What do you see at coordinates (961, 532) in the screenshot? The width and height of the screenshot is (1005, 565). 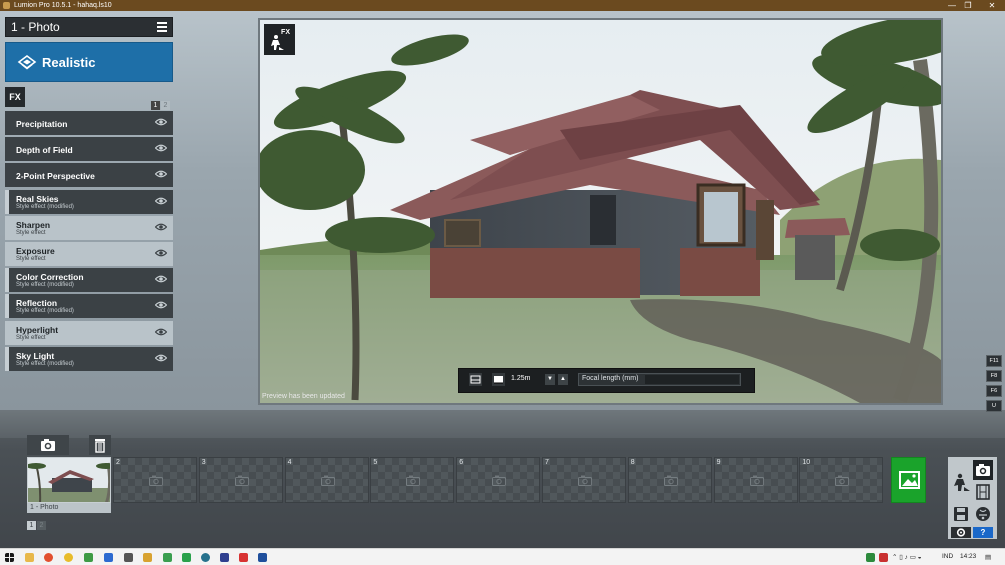 I see `settings-button` at bounding box center [961, 532].